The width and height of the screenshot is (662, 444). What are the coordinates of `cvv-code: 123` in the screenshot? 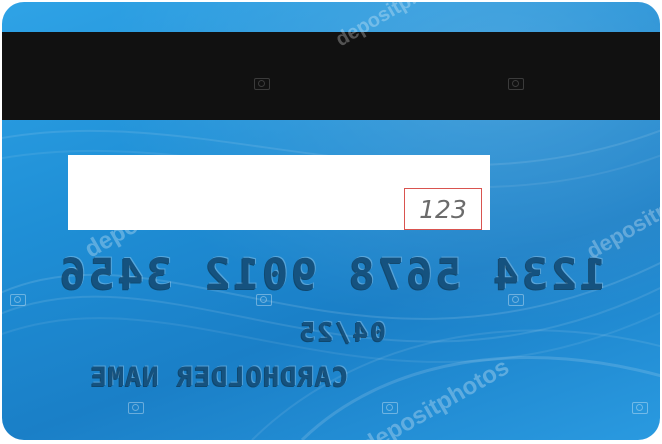 It's located at (443, 209).